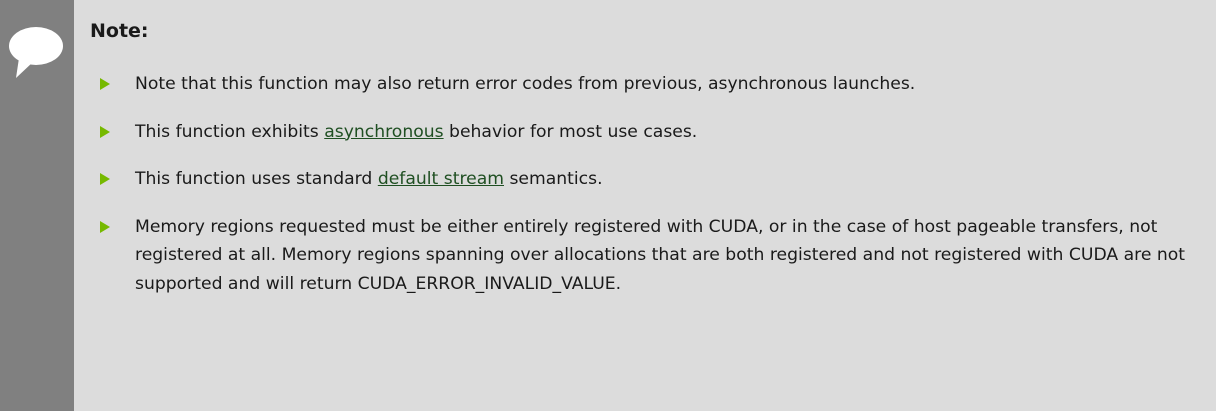 The width and height of the screenshot is (1216, 411). Describe the element at coordinates (36, 52) in the screenshot. I see `speech-bubble-icon` at that location.